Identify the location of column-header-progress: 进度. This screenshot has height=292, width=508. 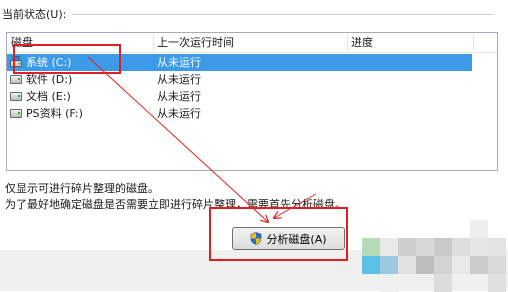
(360, 42).